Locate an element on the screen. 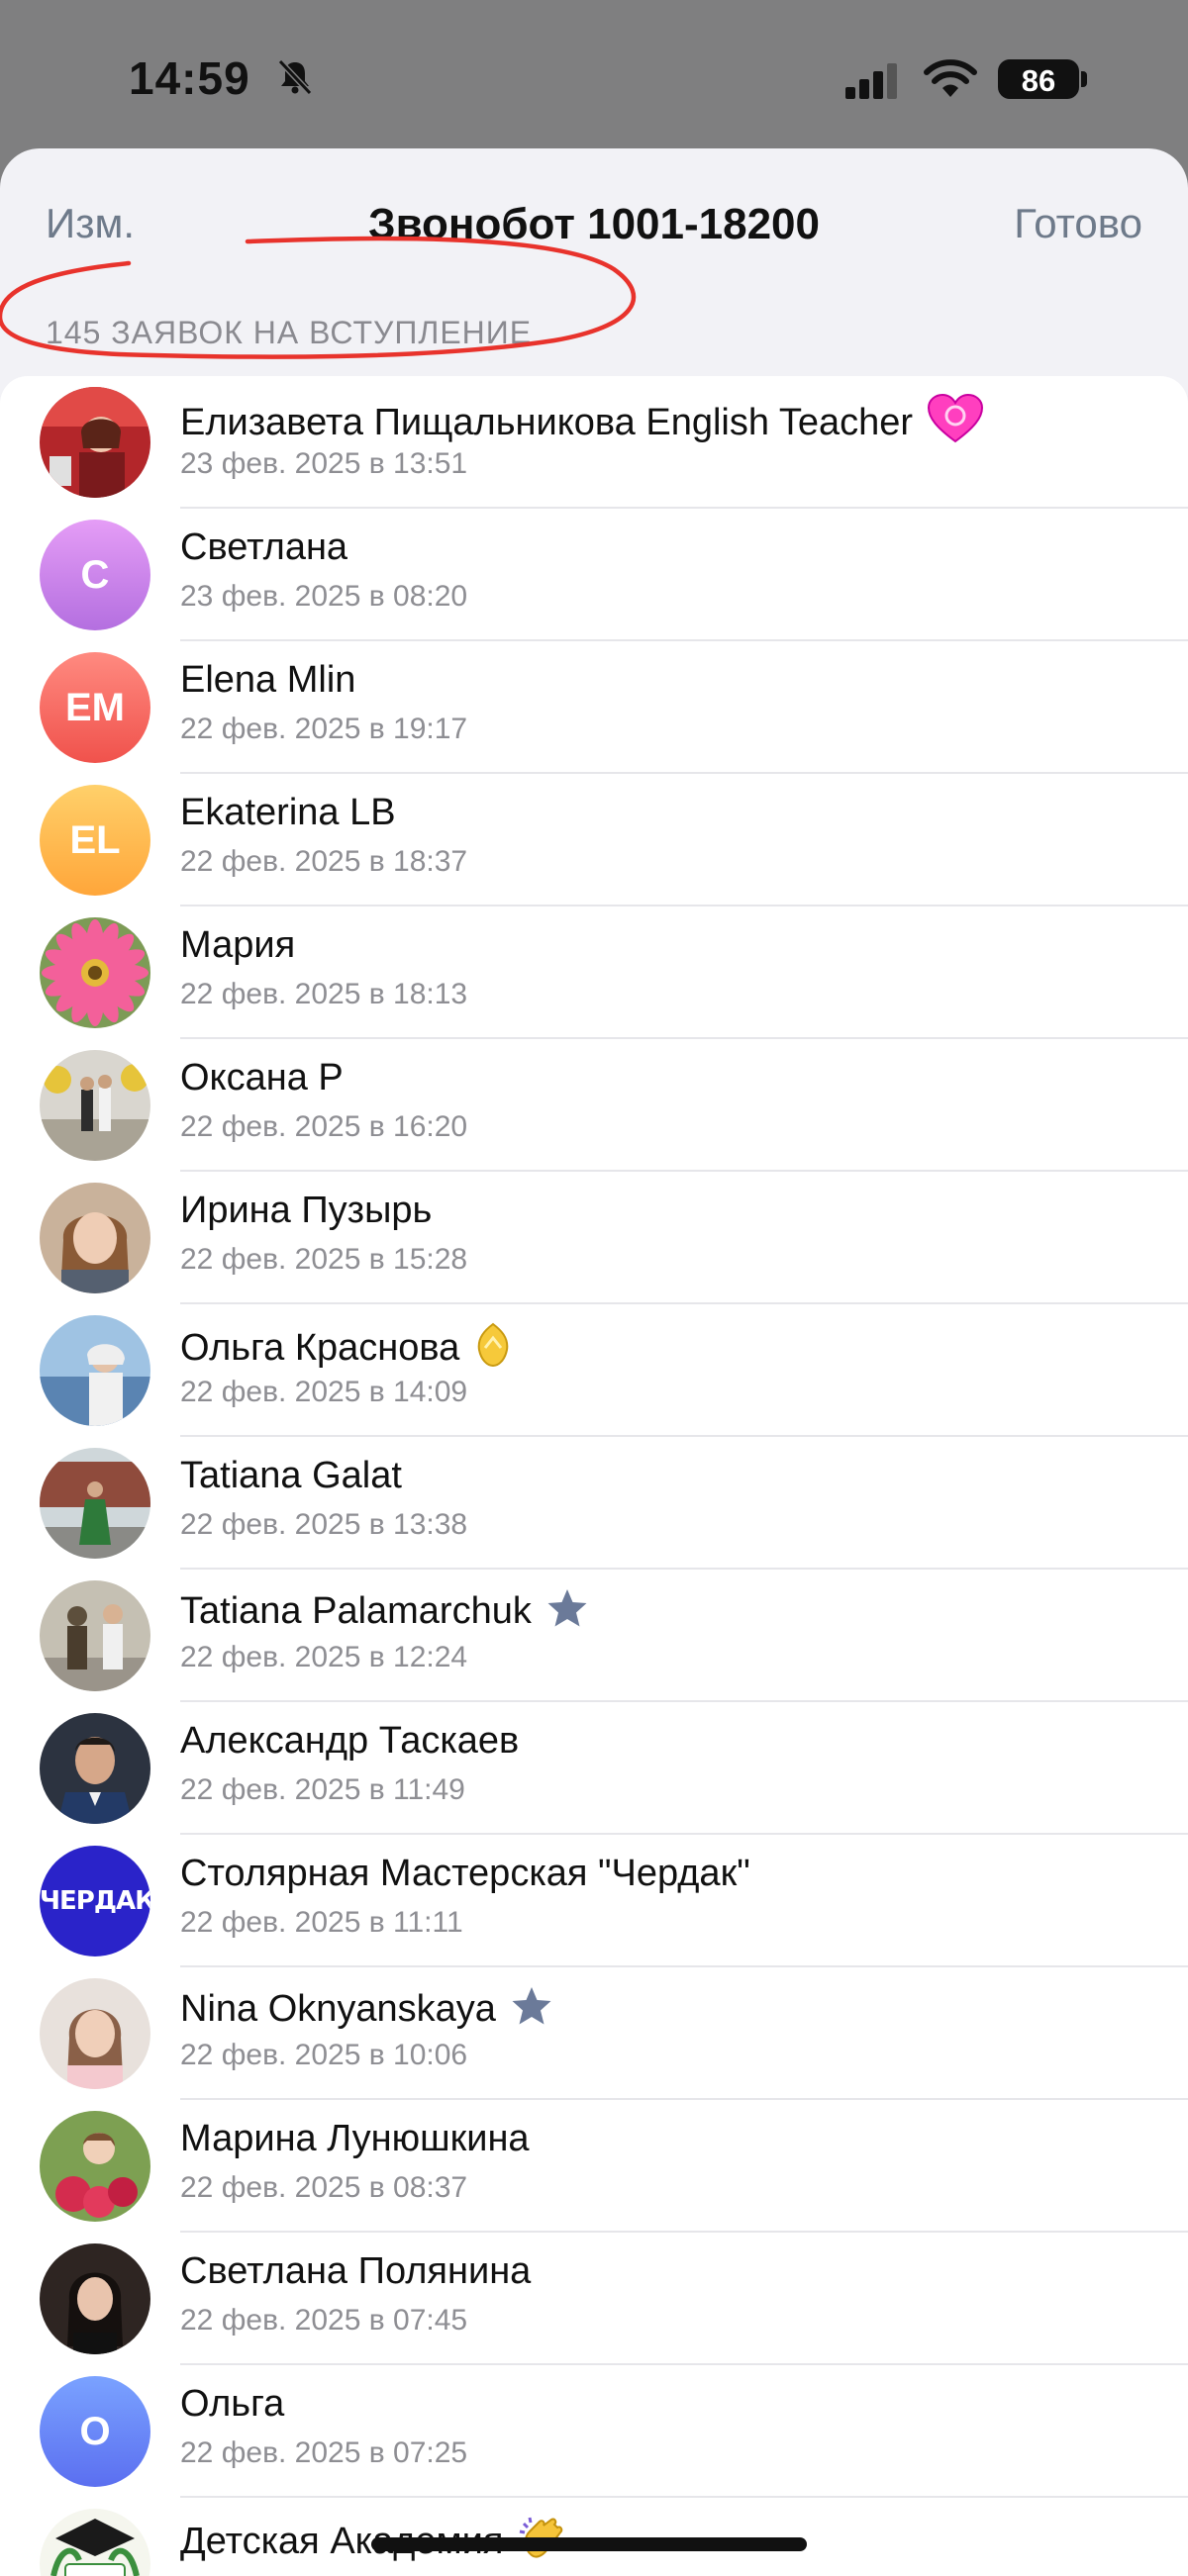 The width and height of the screenshot is (1188, 2576). requester-name: Марина Лунюшкина is located at coordinates (355, 2139).